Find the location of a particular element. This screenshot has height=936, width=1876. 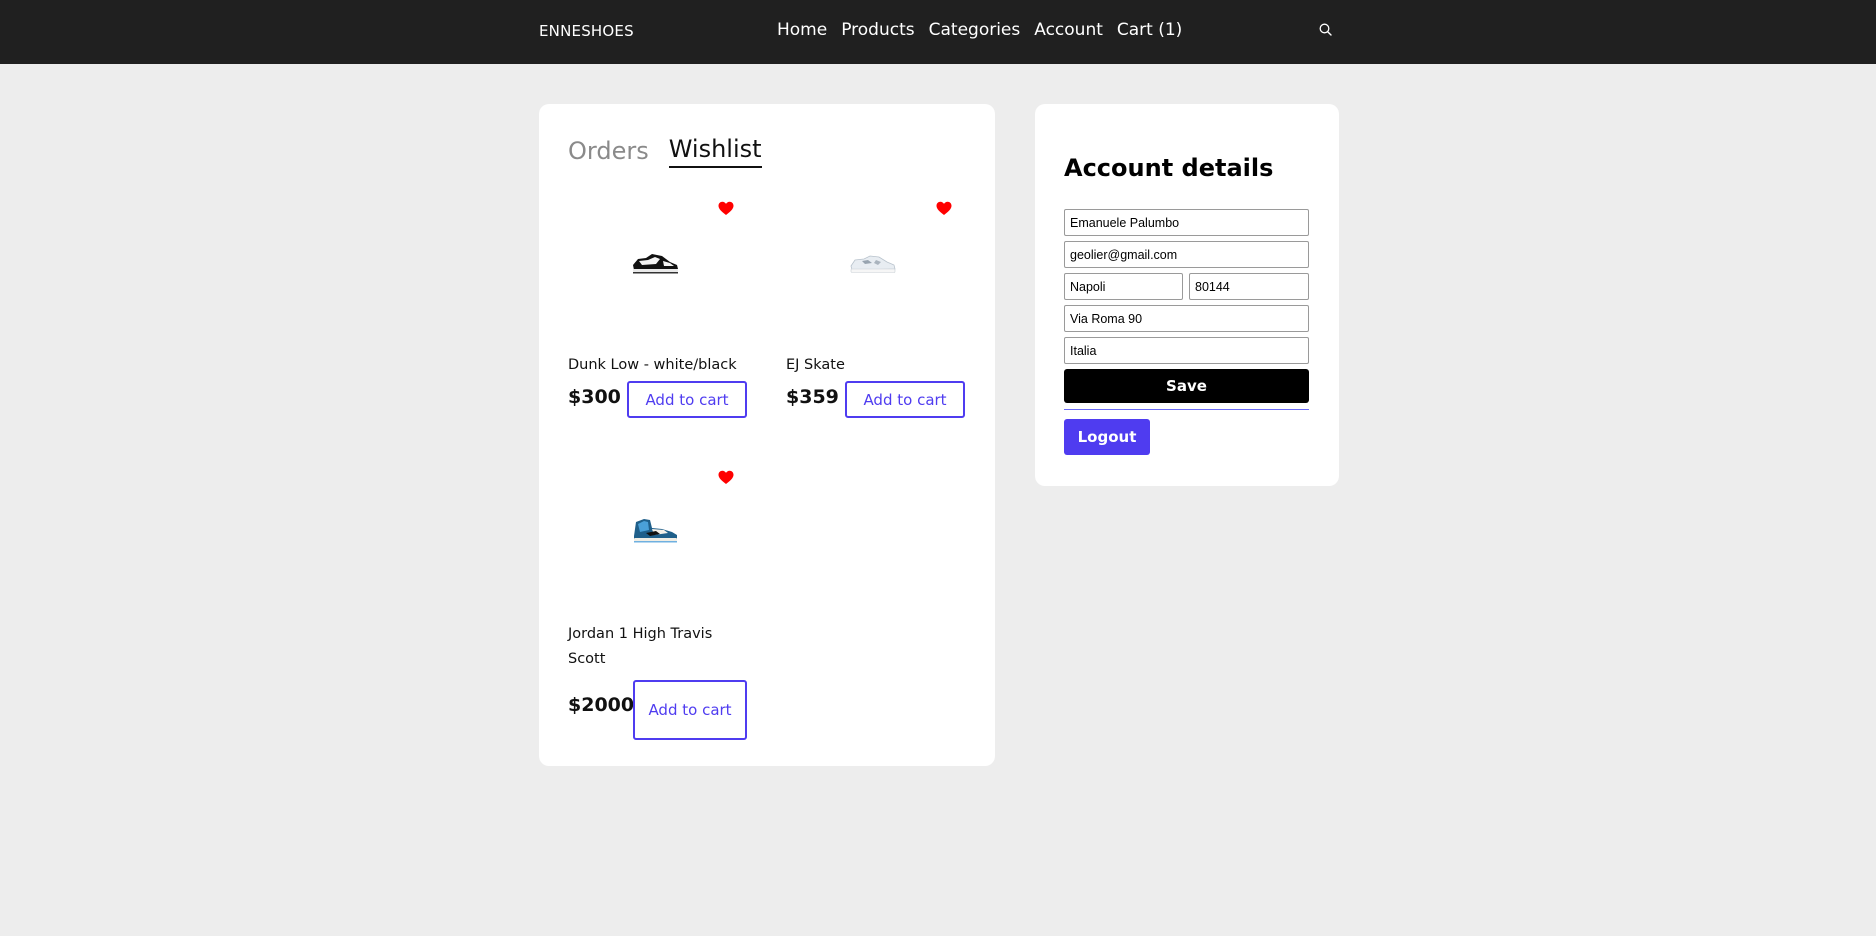

tab-wishlist: Wishlist is located at coordinates (715, 152).